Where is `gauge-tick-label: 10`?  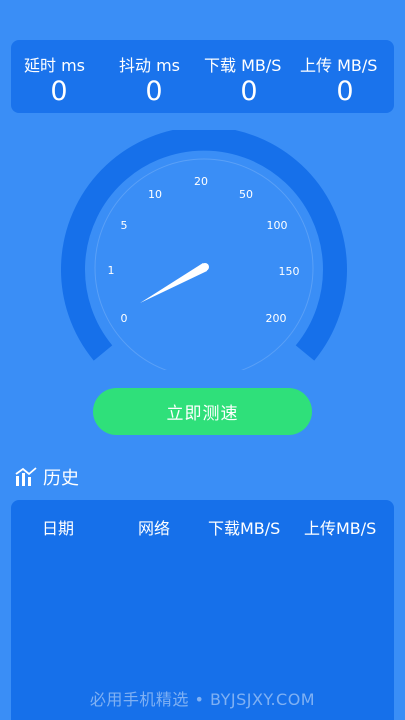
gauge-tick-label: 10 is located at coordinates (155, 194).